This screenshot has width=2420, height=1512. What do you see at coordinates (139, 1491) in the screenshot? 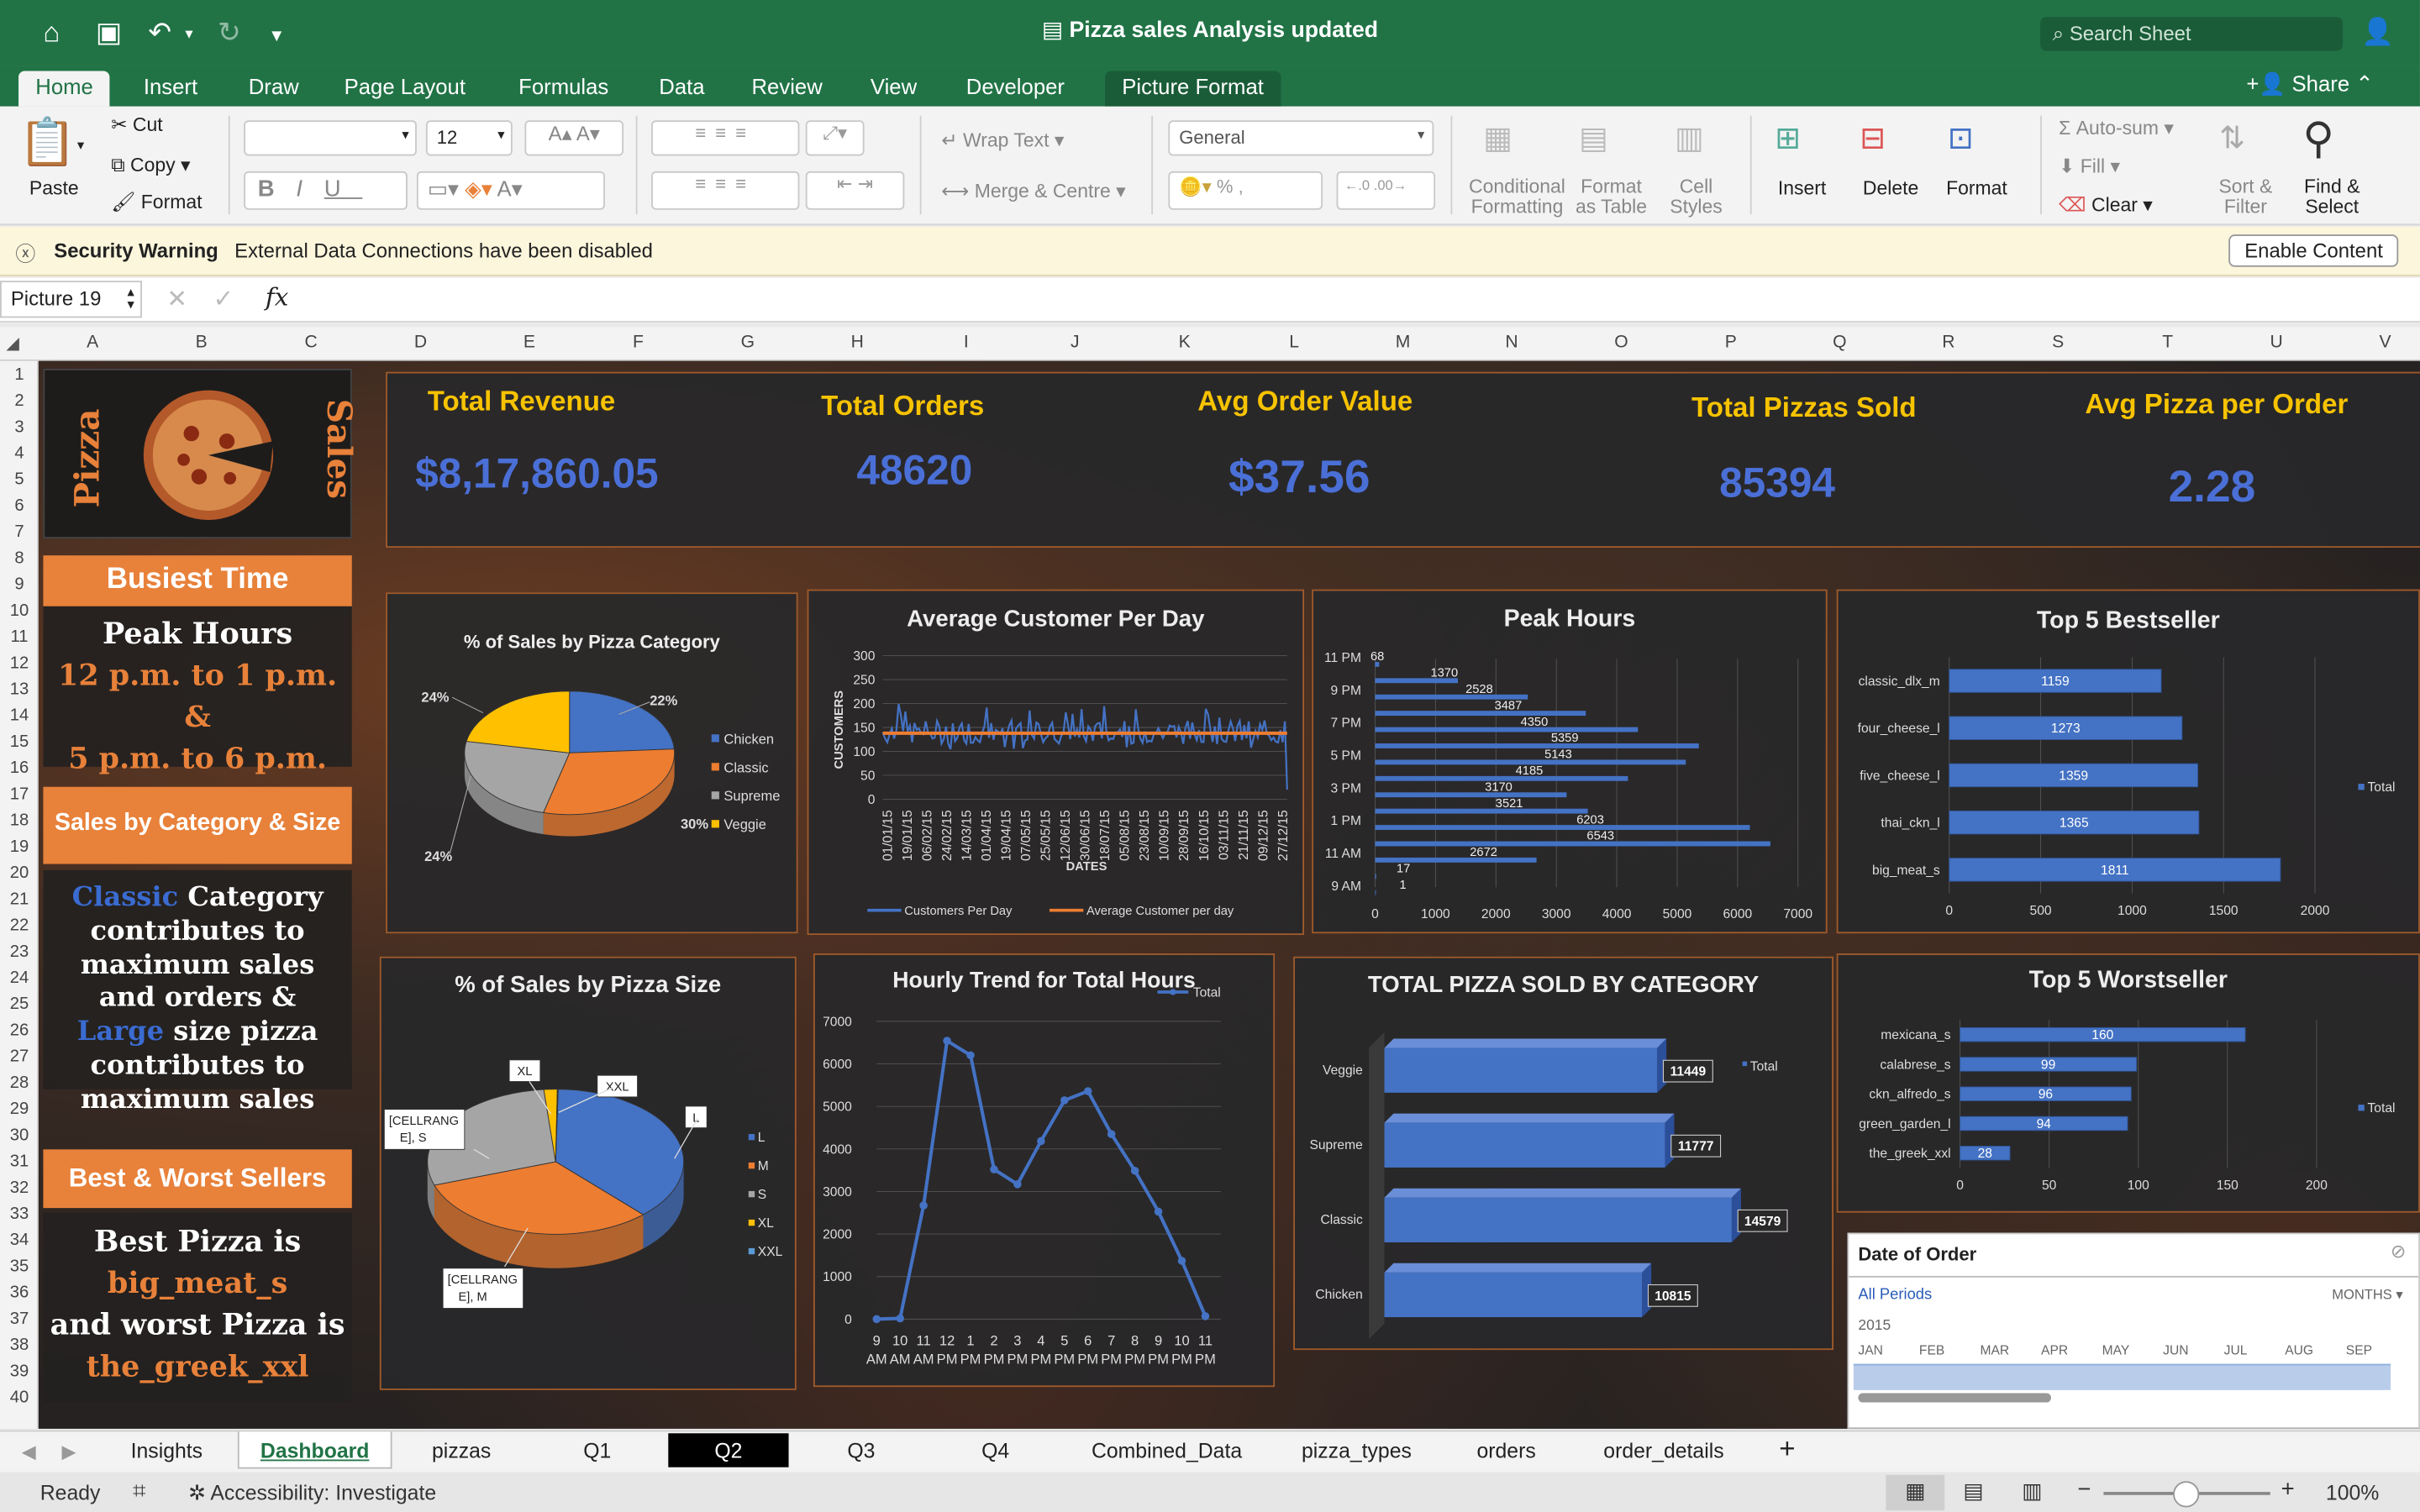
I see `macro-record-icon: ⌗` at bounding box center [139, 1491].